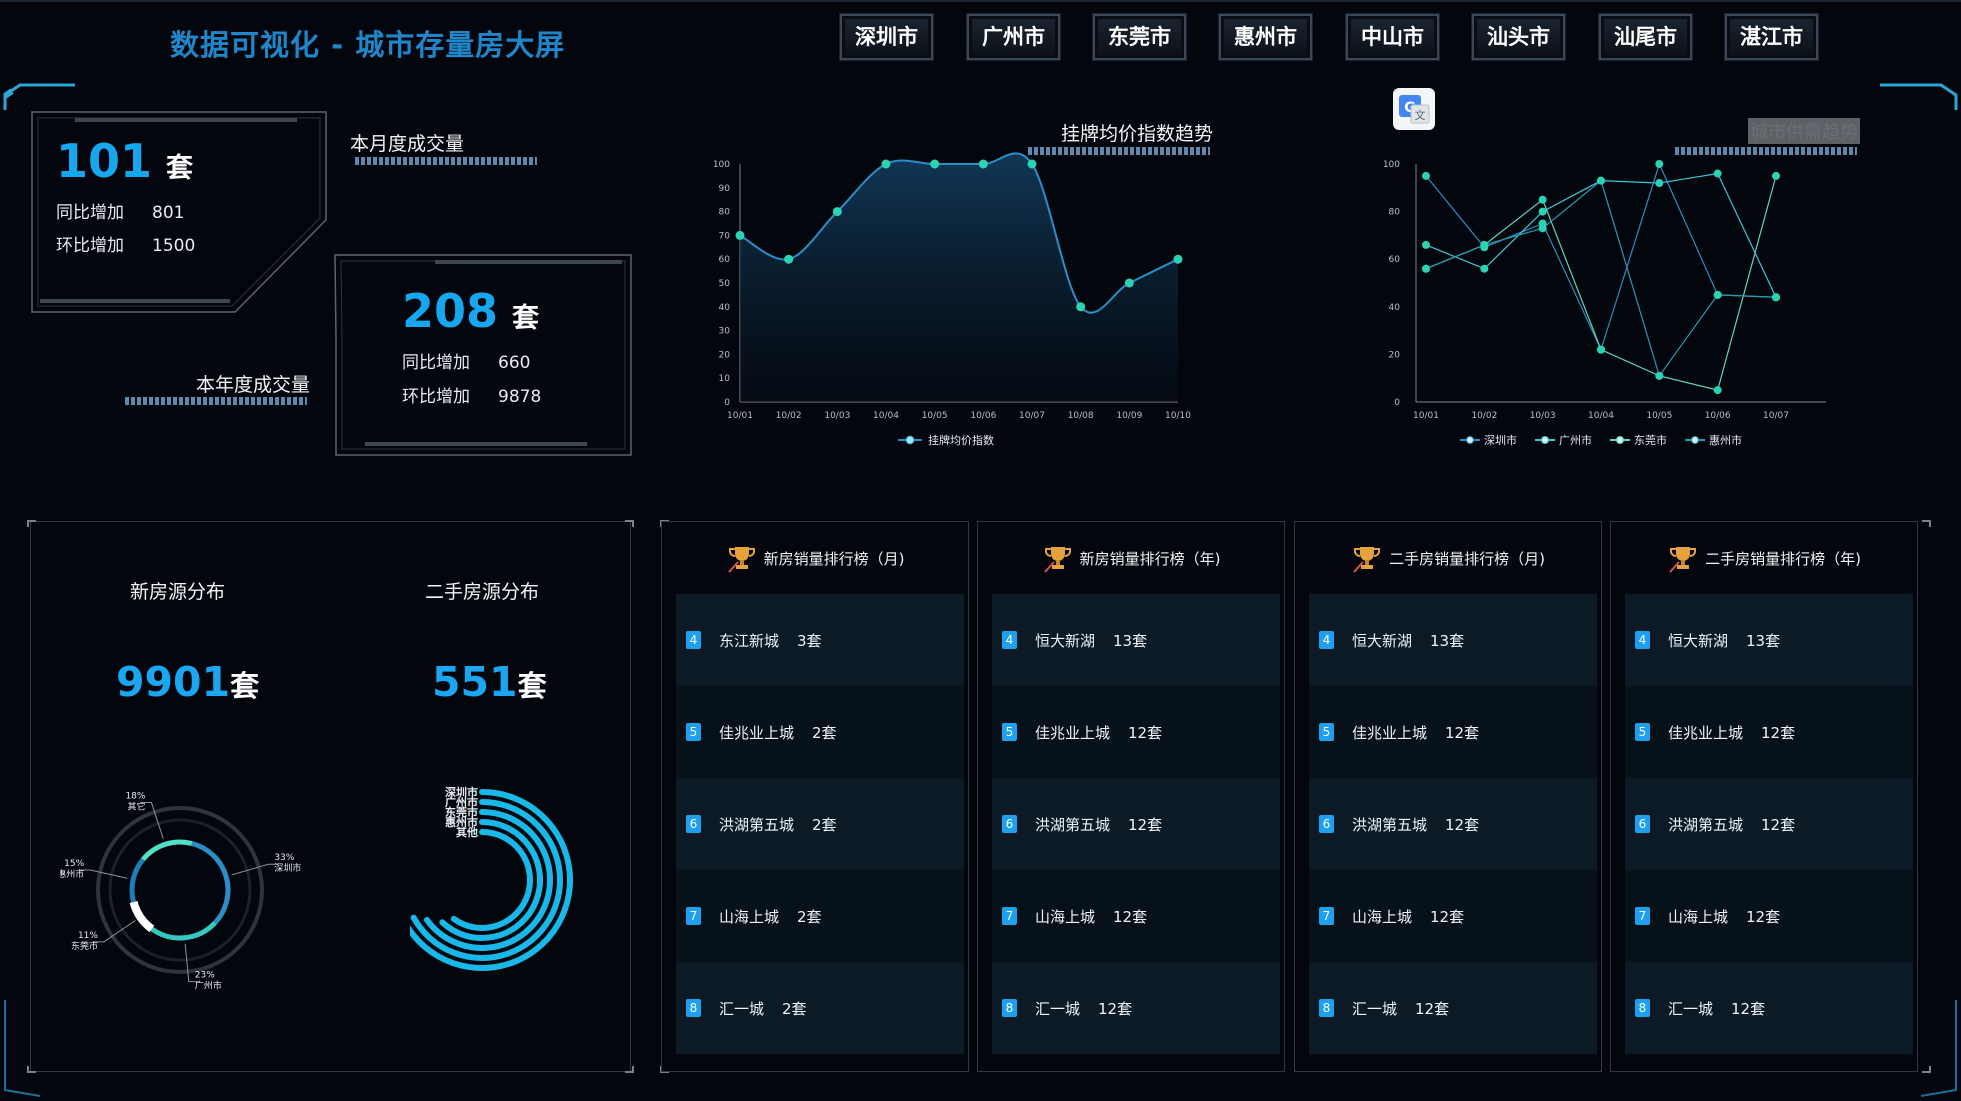 The height and width of the screenshot is (1101, 1961). I want to click on city-button-shanwei: 汕尾市, so click(1645, 37).